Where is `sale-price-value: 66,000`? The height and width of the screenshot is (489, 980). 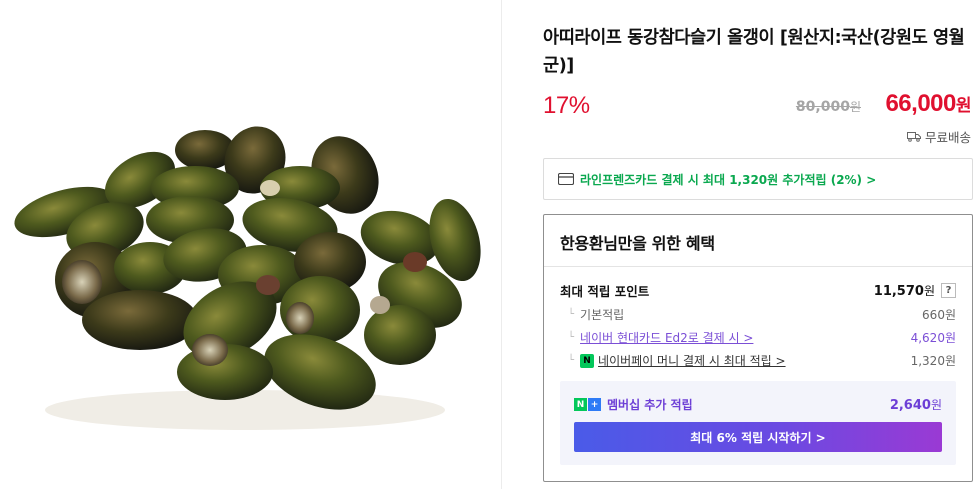 sale-price-value: 66,000 is located at coordinates (920, 103).